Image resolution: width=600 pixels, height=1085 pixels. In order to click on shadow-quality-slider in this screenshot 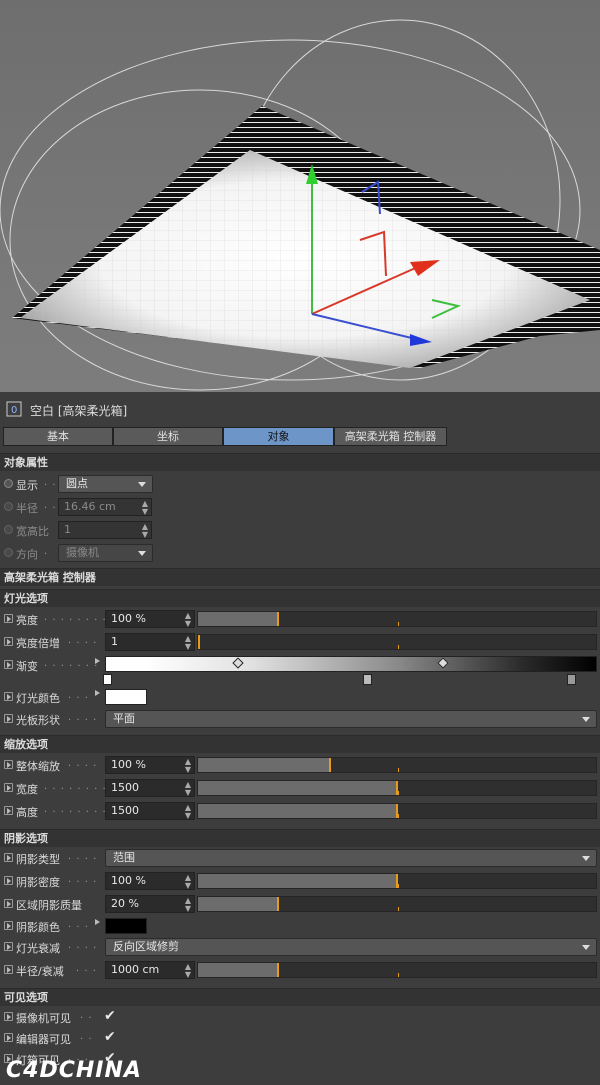, I will do `click(397, 904)`.